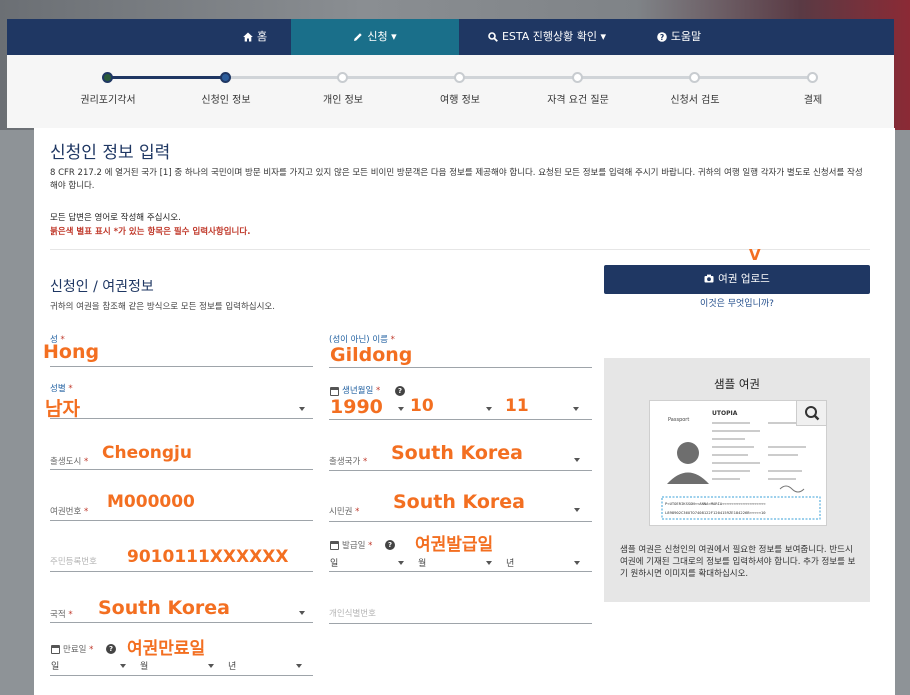 The image size is (910, 695). I want to click on nationality-select: South Korea, so click(164, 608).